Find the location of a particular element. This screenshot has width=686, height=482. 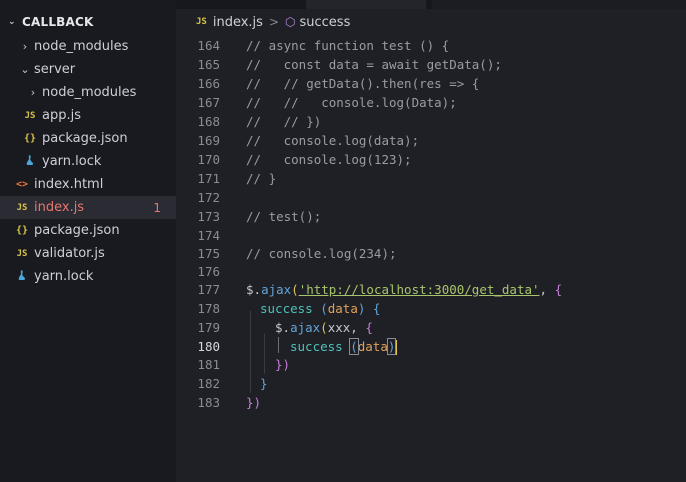

token: xxx, is located at coordinates (346, 327).